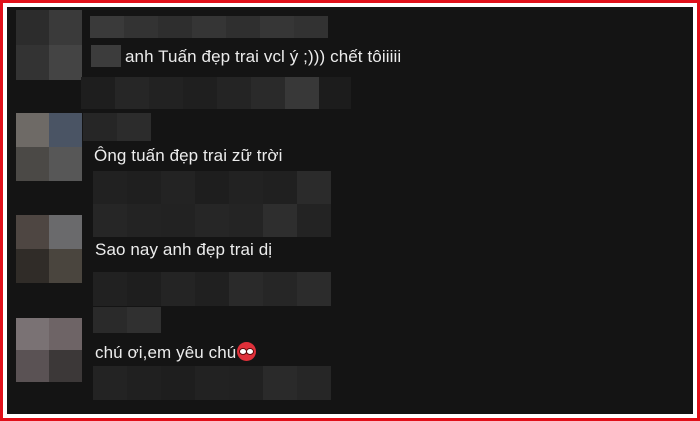 The width and height of the screenshot is (700, 421). Describe the element at coordinates (166, 352) in the screenshot. I see `comment-text-content: chú ơi,em yêu chú` at that location.